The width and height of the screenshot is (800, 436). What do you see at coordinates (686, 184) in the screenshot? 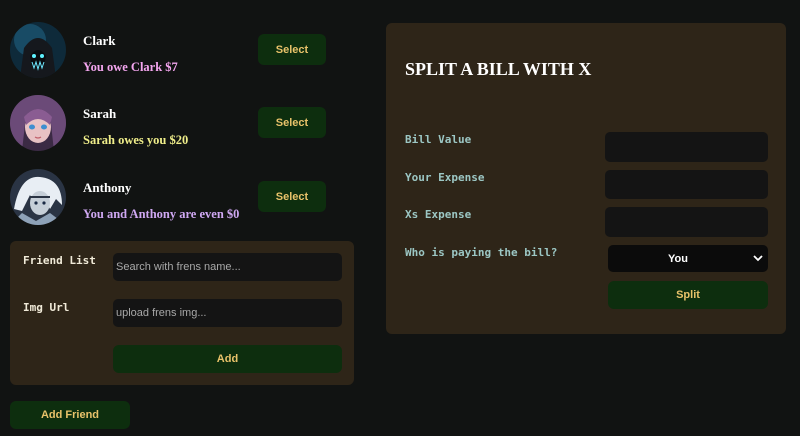
I see `your-expense-input` at bounding box center [686, 184].